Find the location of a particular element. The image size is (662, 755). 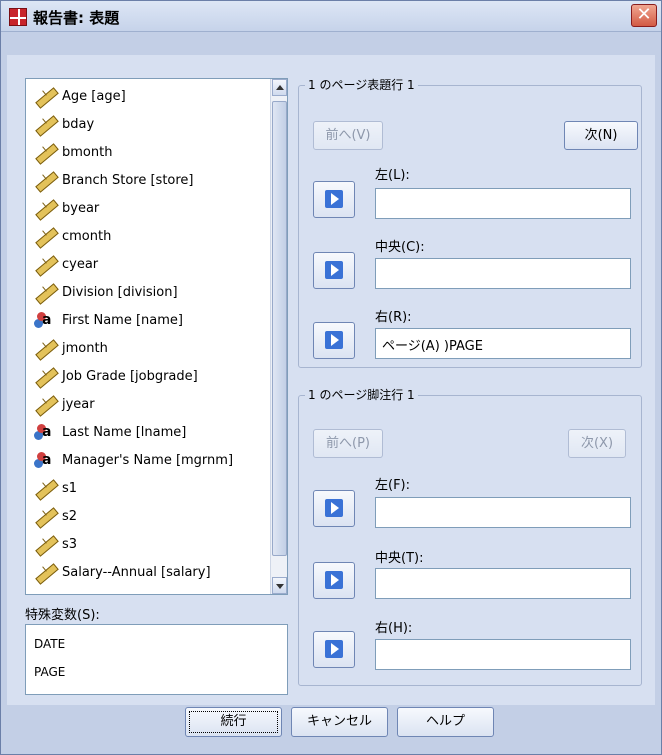

variable-list-item: Job Grade [jobgrade] is located at coordinates (149, 376).